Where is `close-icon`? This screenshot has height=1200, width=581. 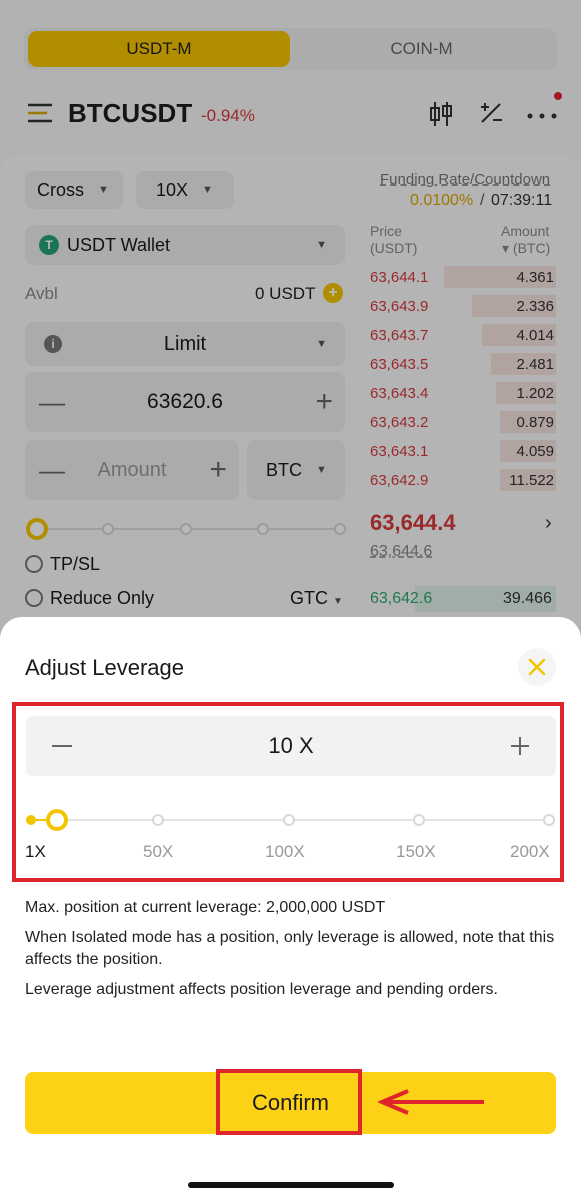 close-icon is located at coordinates (537, 667).